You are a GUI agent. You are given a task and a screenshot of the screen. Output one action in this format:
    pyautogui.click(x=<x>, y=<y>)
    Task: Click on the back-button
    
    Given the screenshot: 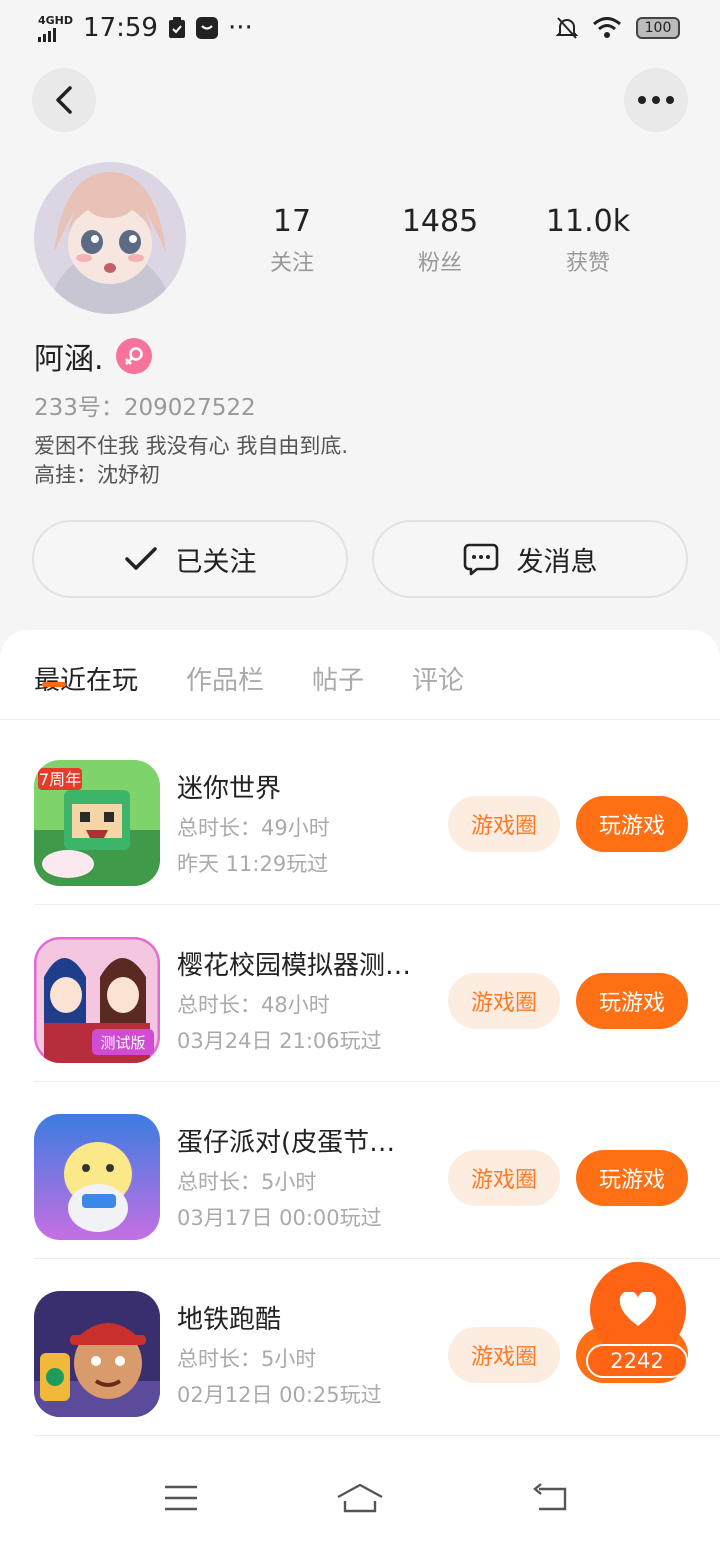 What is the action you would take?
    pyautogui.click(x=64, y=100)
    